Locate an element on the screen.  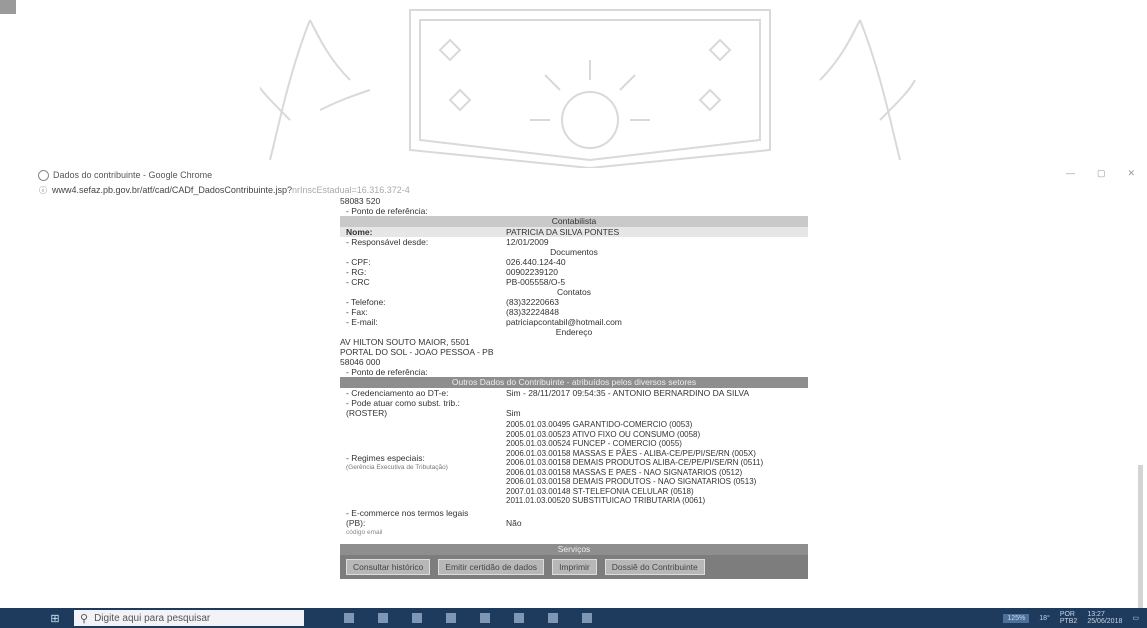
section-header-servicos: Serviços is located at coordinates (574, 549).